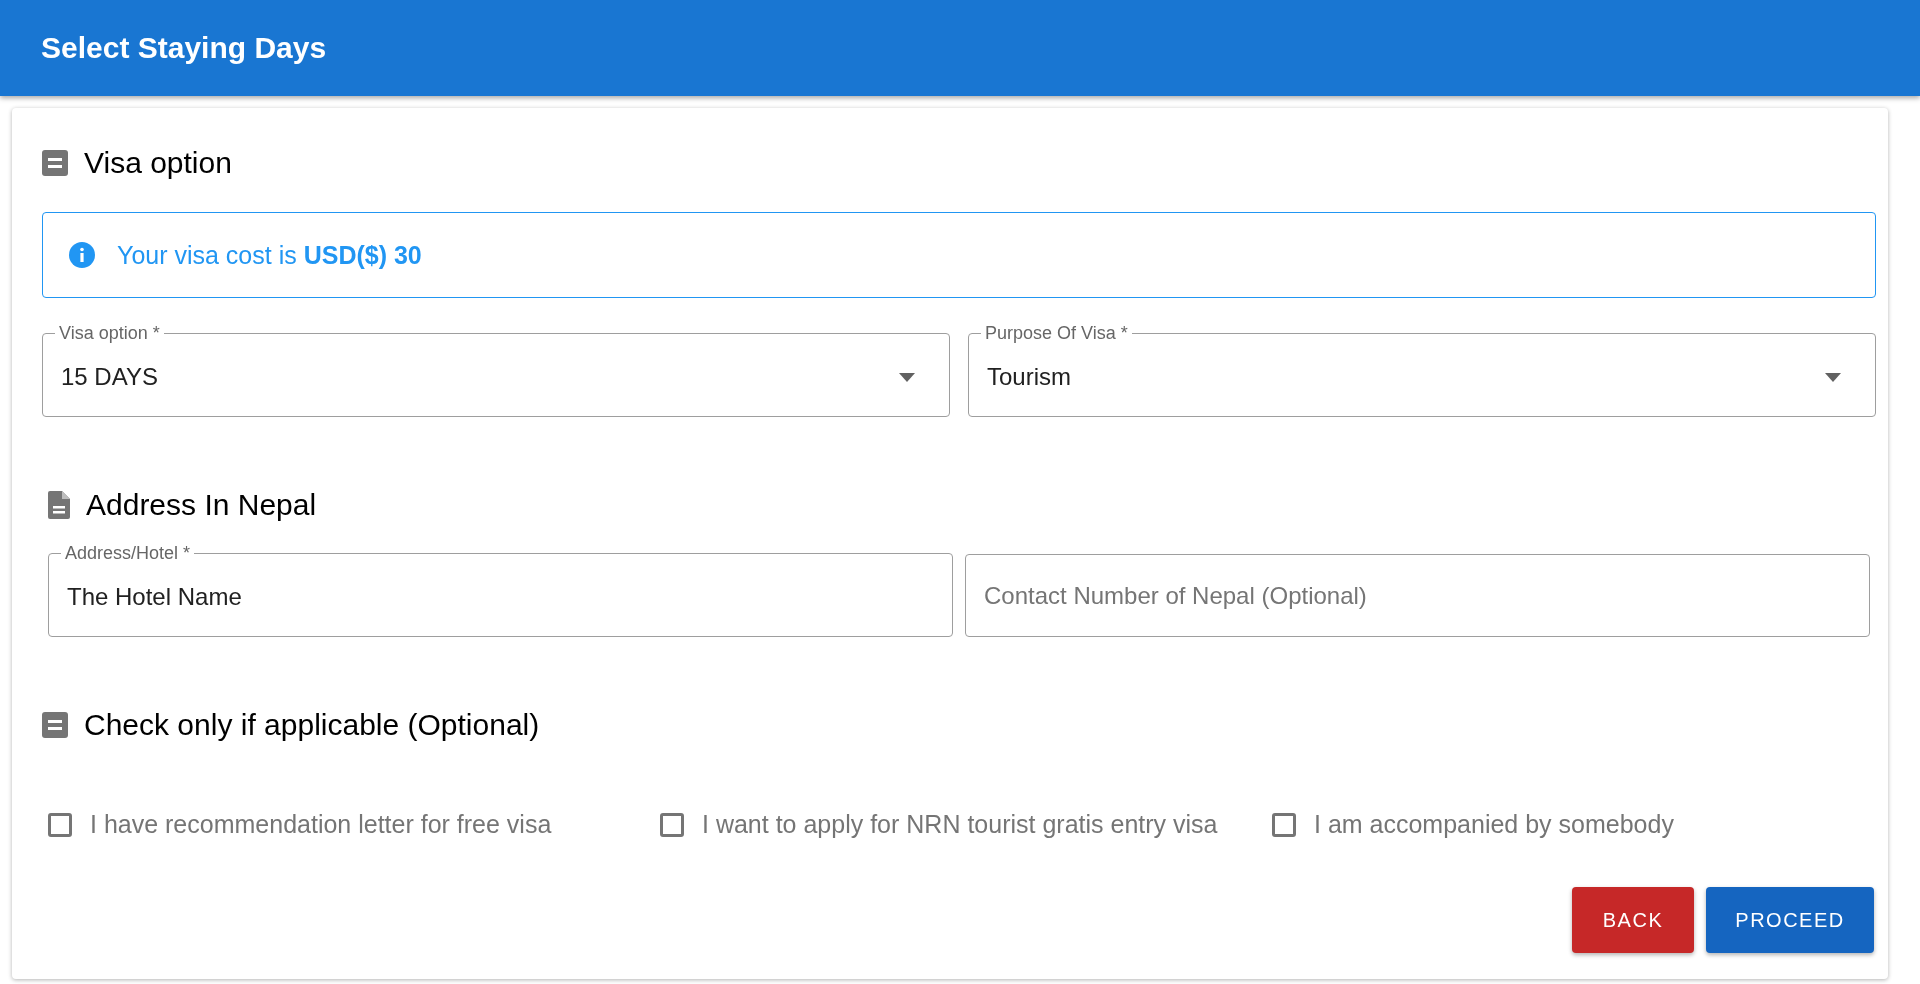  I want to click on section-title: Address In Nepal, so click(201, 505).